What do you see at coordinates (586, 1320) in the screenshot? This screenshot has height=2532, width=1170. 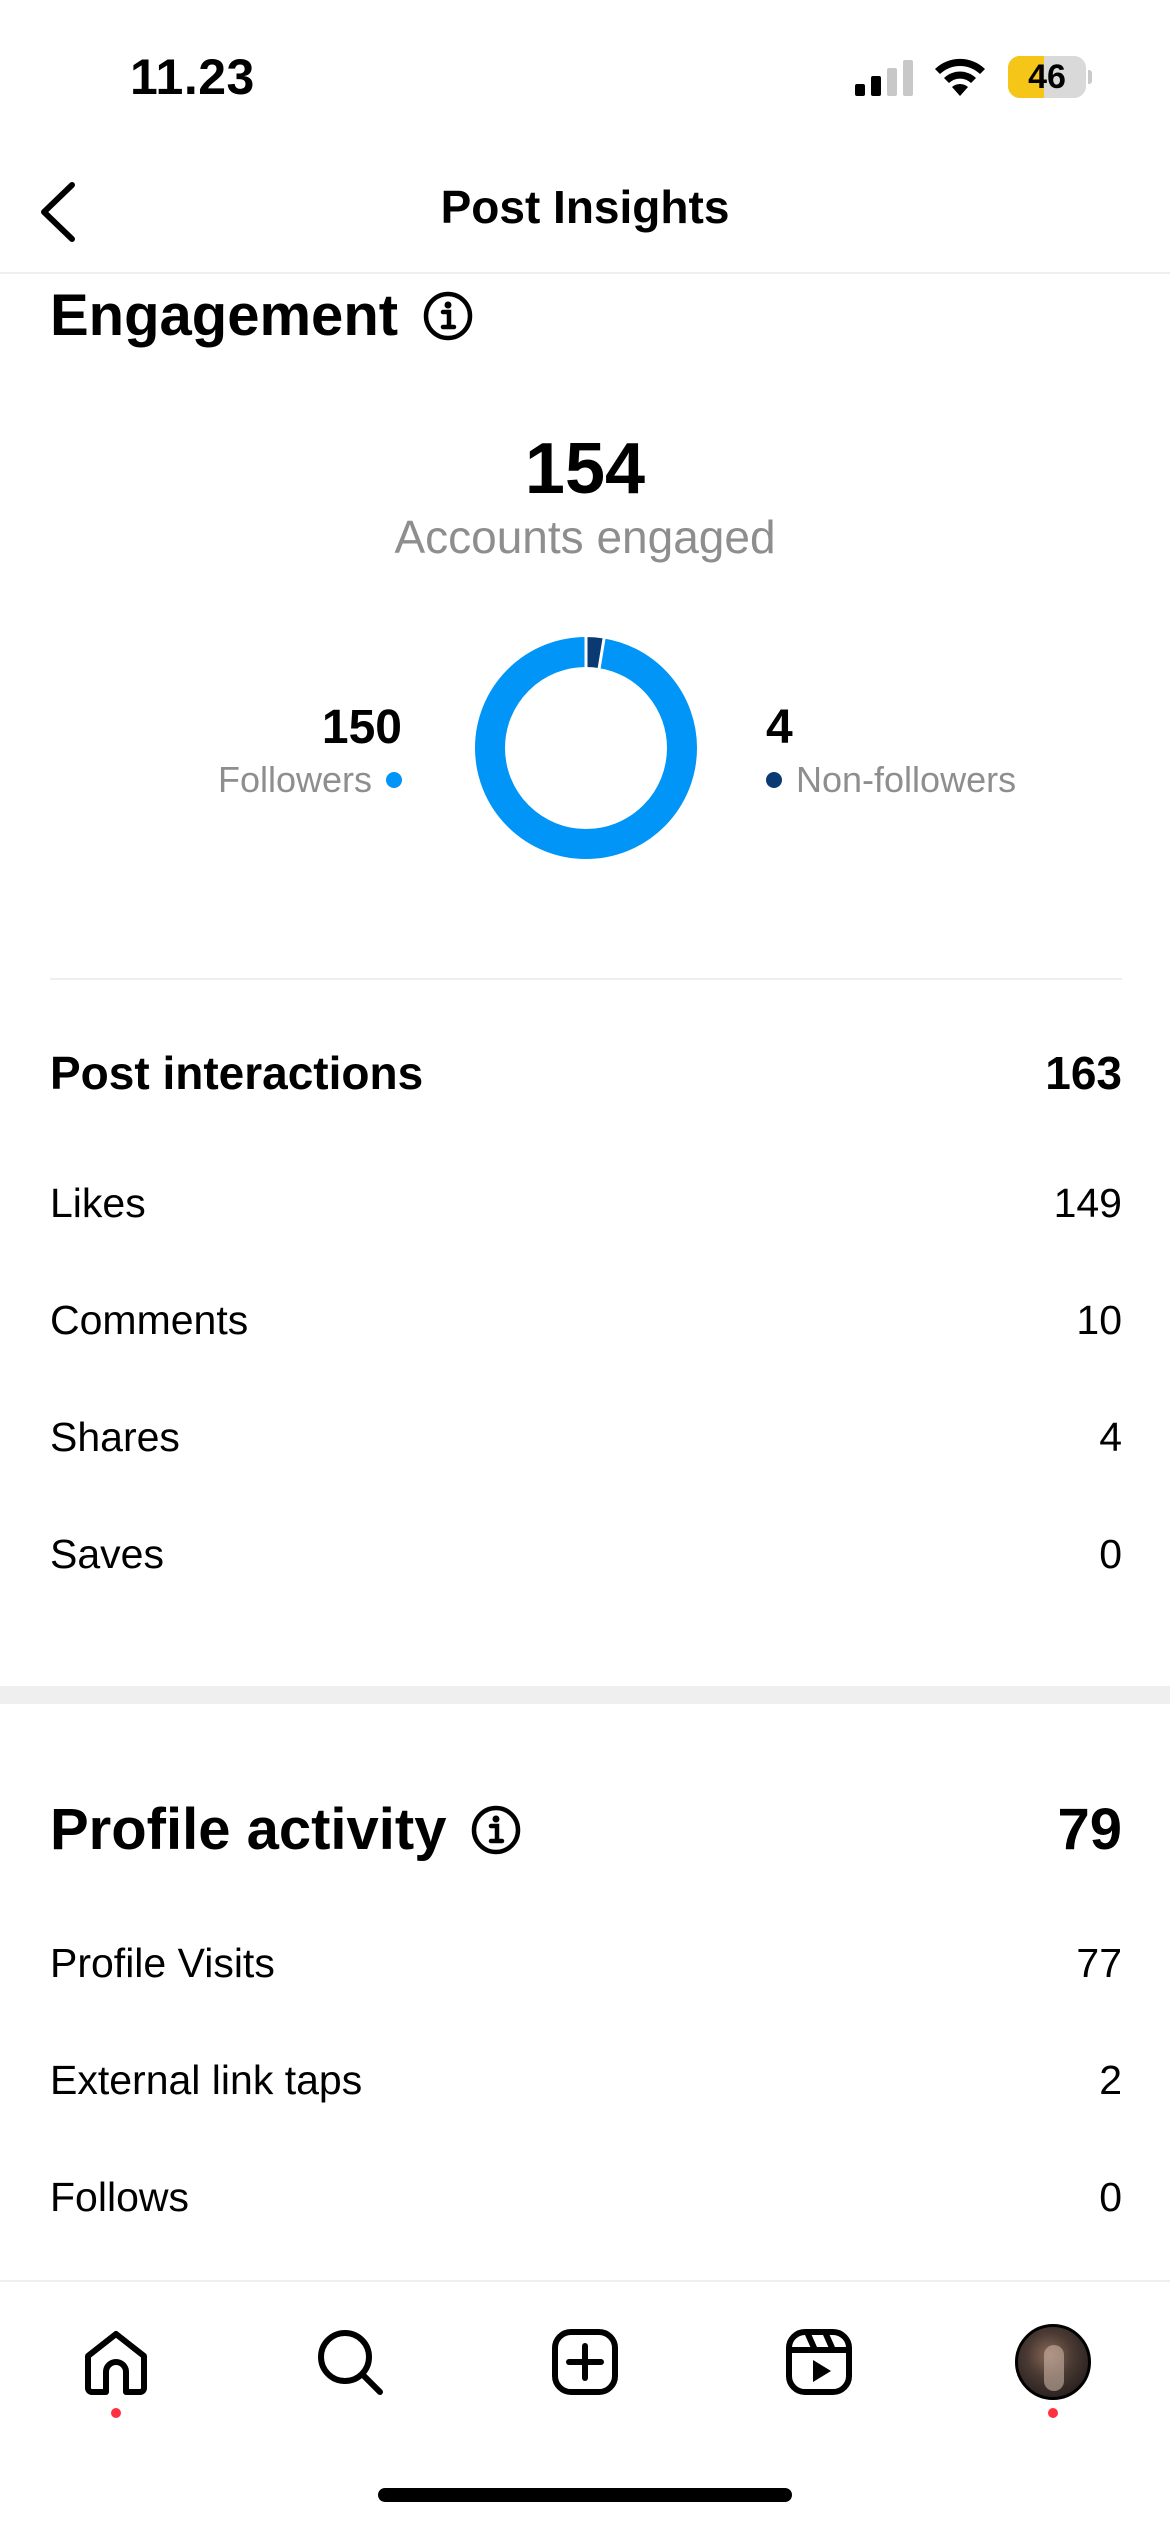 I see `list-item: Comments 10` at bounding box center [586, 1320].